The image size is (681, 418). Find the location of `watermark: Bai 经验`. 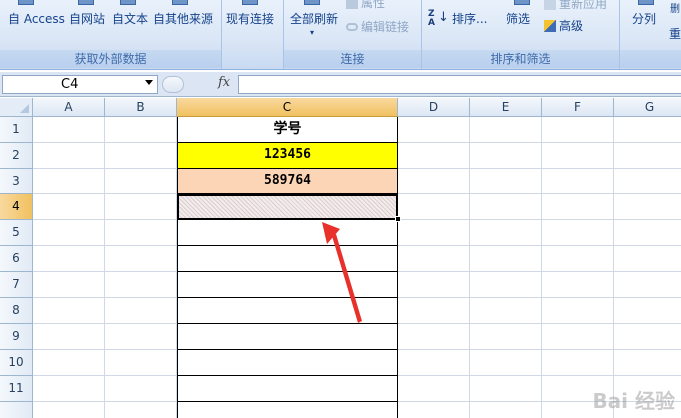

watermark: Bai 经验 is located at coordinates (633, 401).